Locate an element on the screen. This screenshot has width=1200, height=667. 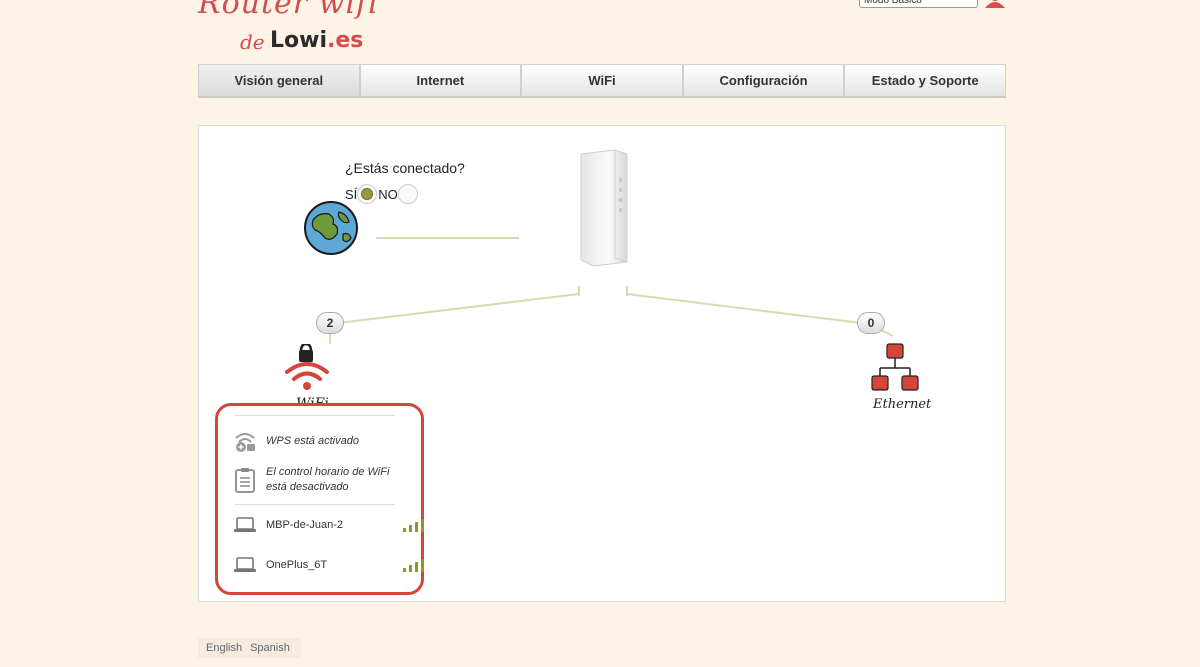
tab-vision-general: Visión general is located at coordinates (279, 81).